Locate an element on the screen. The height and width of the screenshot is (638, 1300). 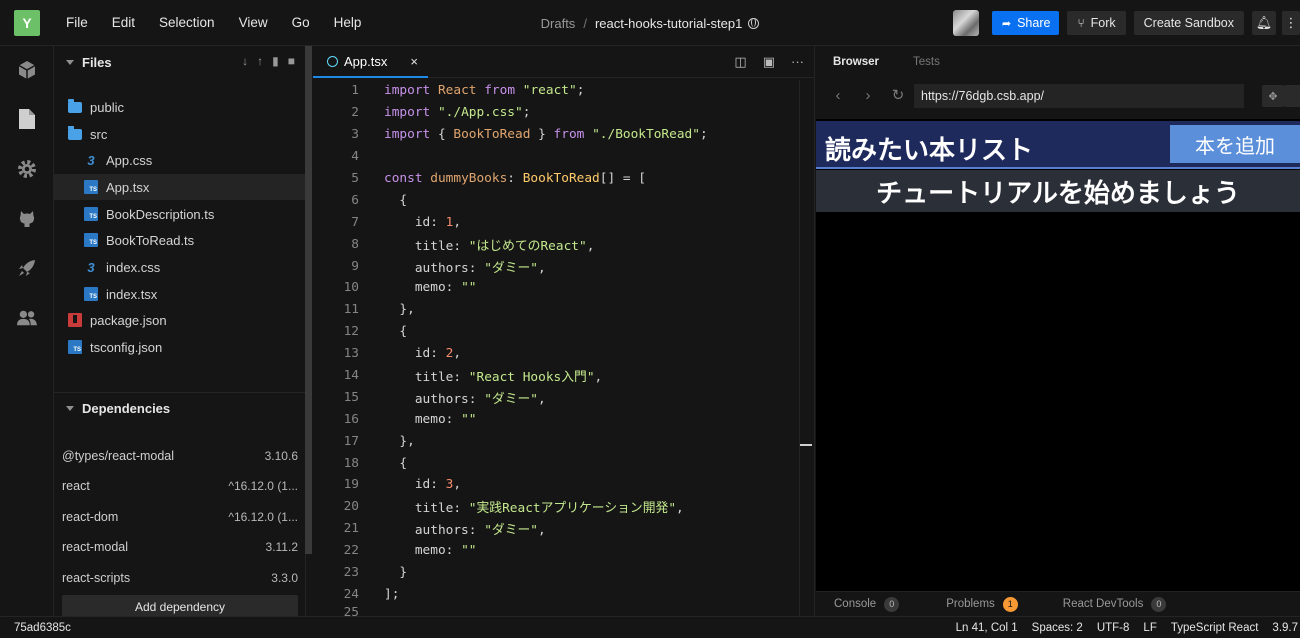
file-name: tsconfig.json is located at coordinates (126, 347).